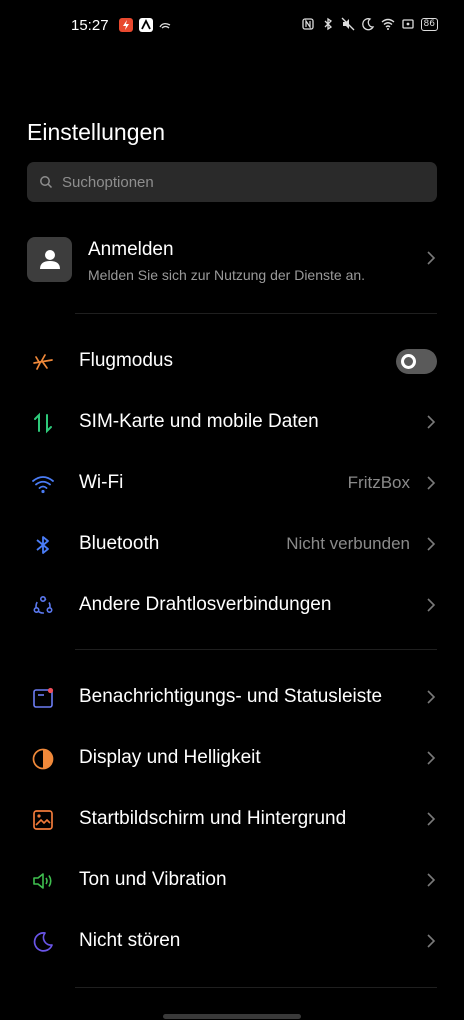 The width and height of the screenshot is (464, 1020). I want to click on app-icon-bird, so click(165, 25).